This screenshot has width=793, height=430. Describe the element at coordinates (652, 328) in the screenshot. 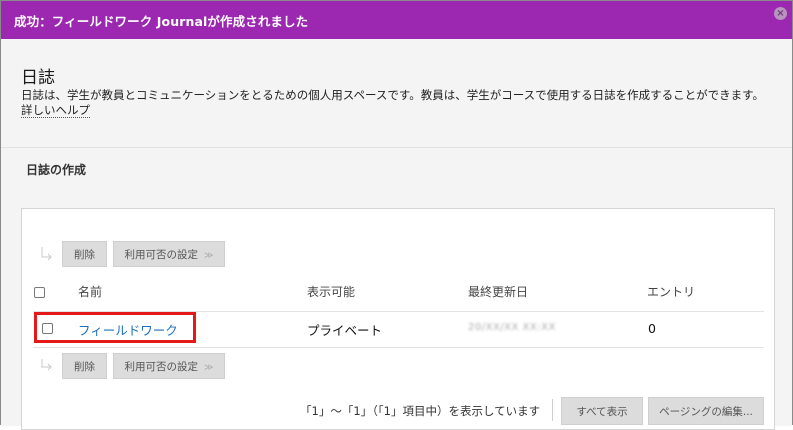

I see `entries-cell: 0` at that location.